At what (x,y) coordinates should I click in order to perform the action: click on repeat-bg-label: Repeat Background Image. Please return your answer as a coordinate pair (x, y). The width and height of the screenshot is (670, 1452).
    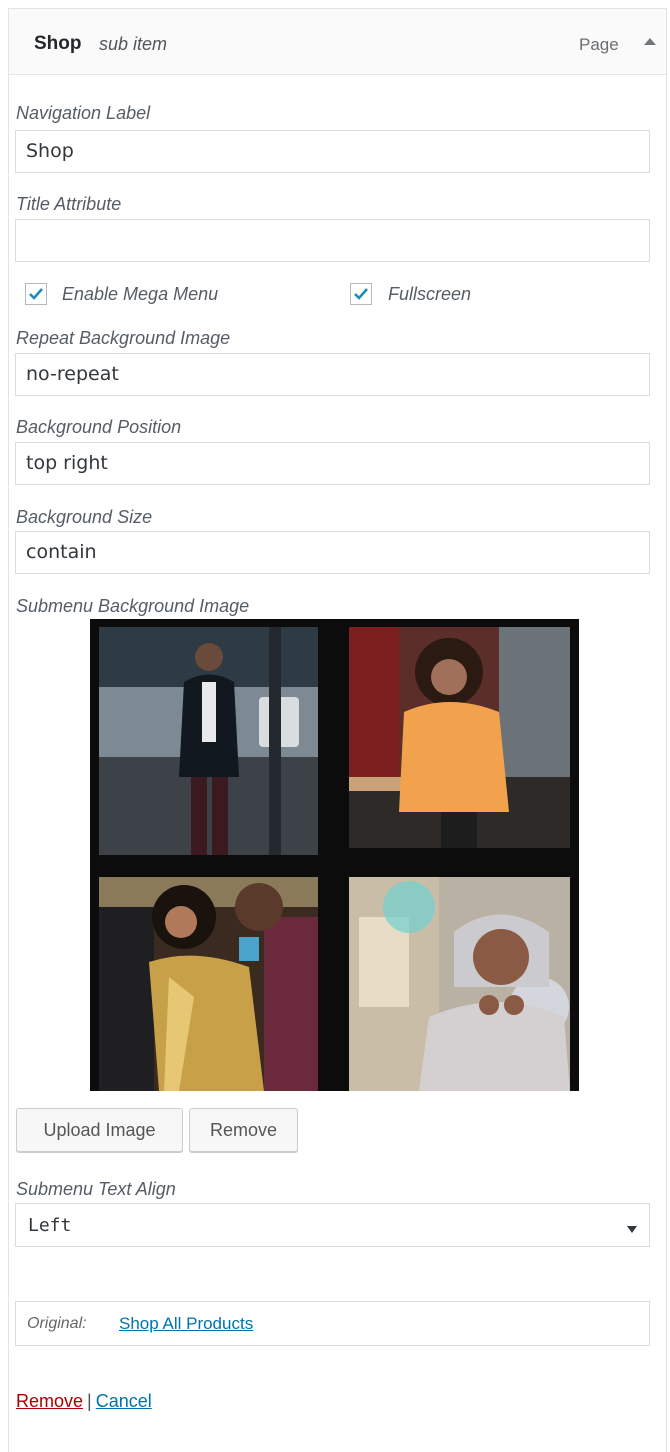
    Looking at the image, I should click on (123, 338).